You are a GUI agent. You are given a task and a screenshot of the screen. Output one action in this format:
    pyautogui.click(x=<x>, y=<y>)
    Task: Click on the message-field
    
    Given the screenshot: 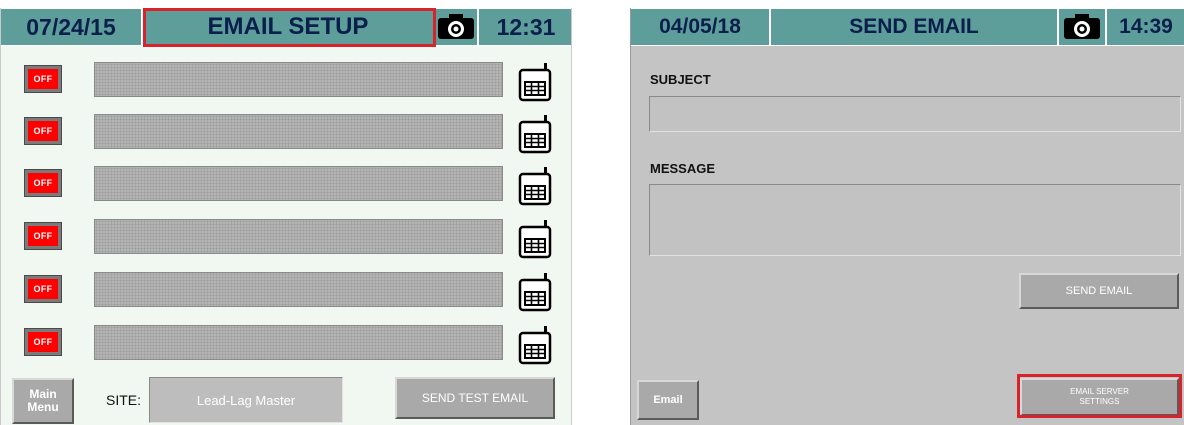 What is the action you would take?
    pyautogui.click(x=915, y=220)
    